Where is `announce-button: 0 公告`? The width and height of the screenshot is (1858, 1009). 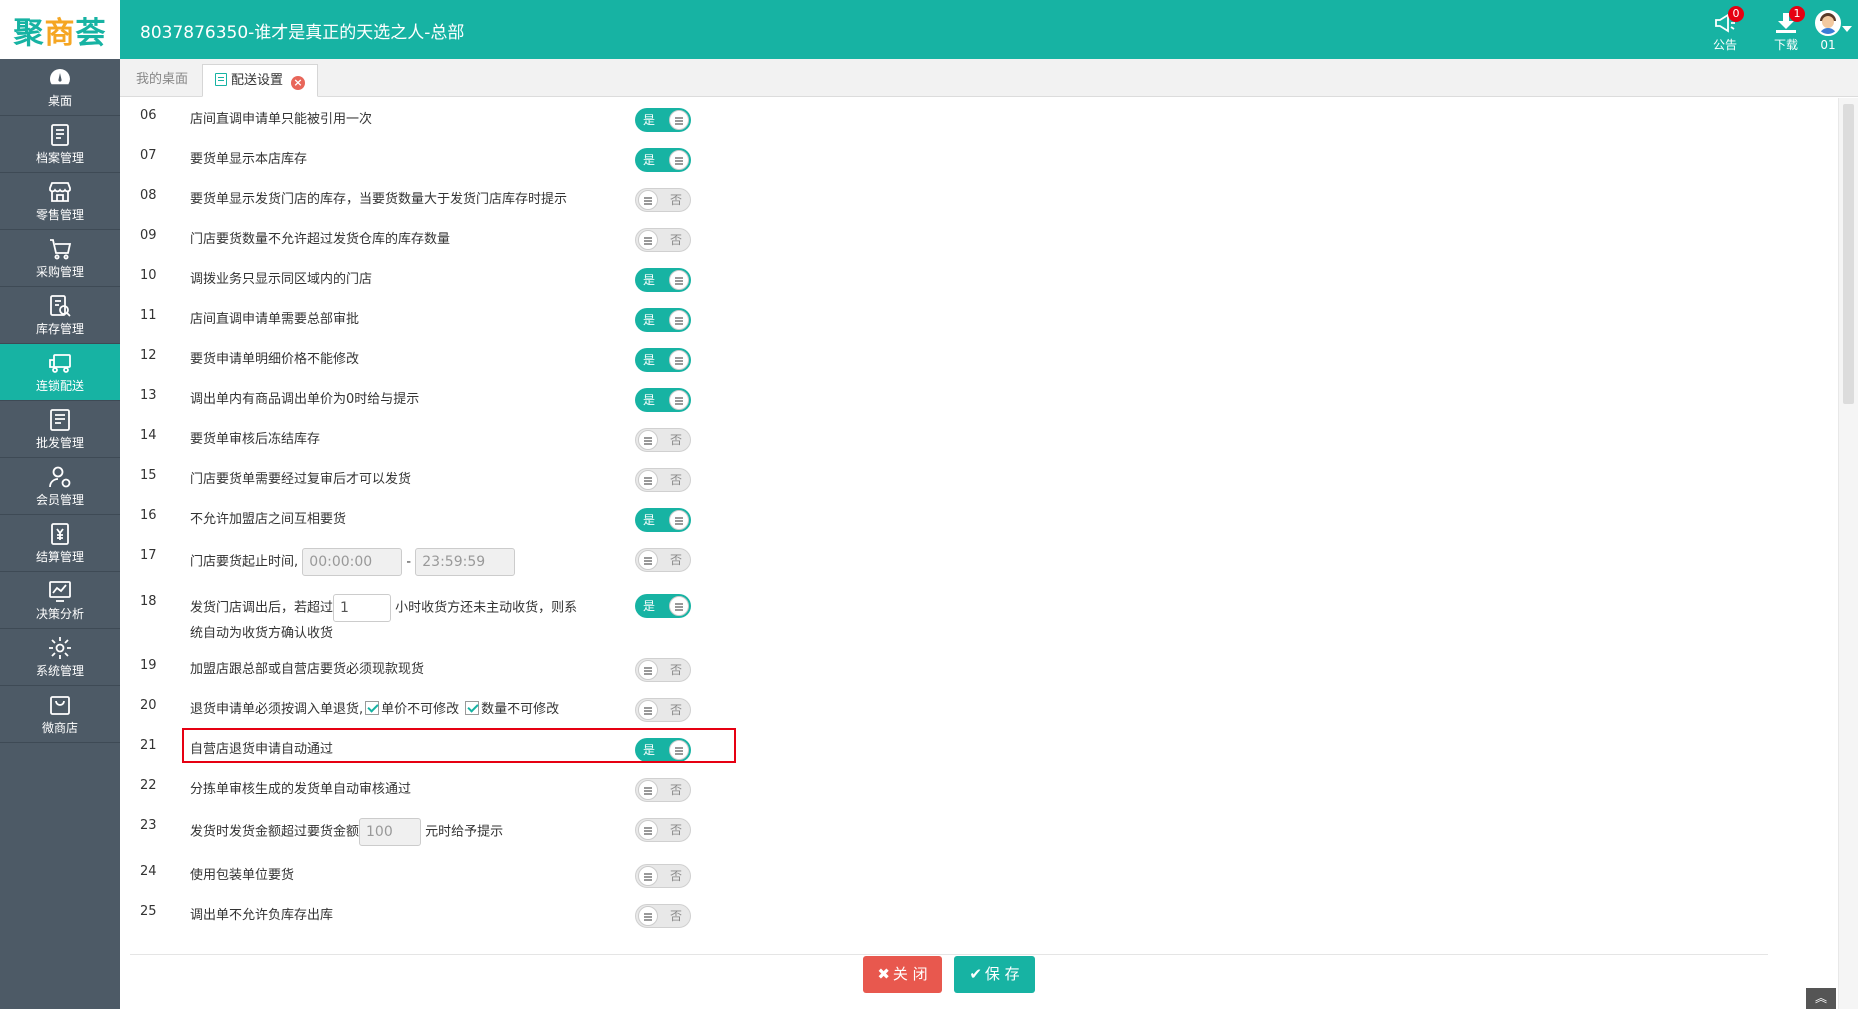
announce-button: 0 公告 is located at coordinates (1725, 30).